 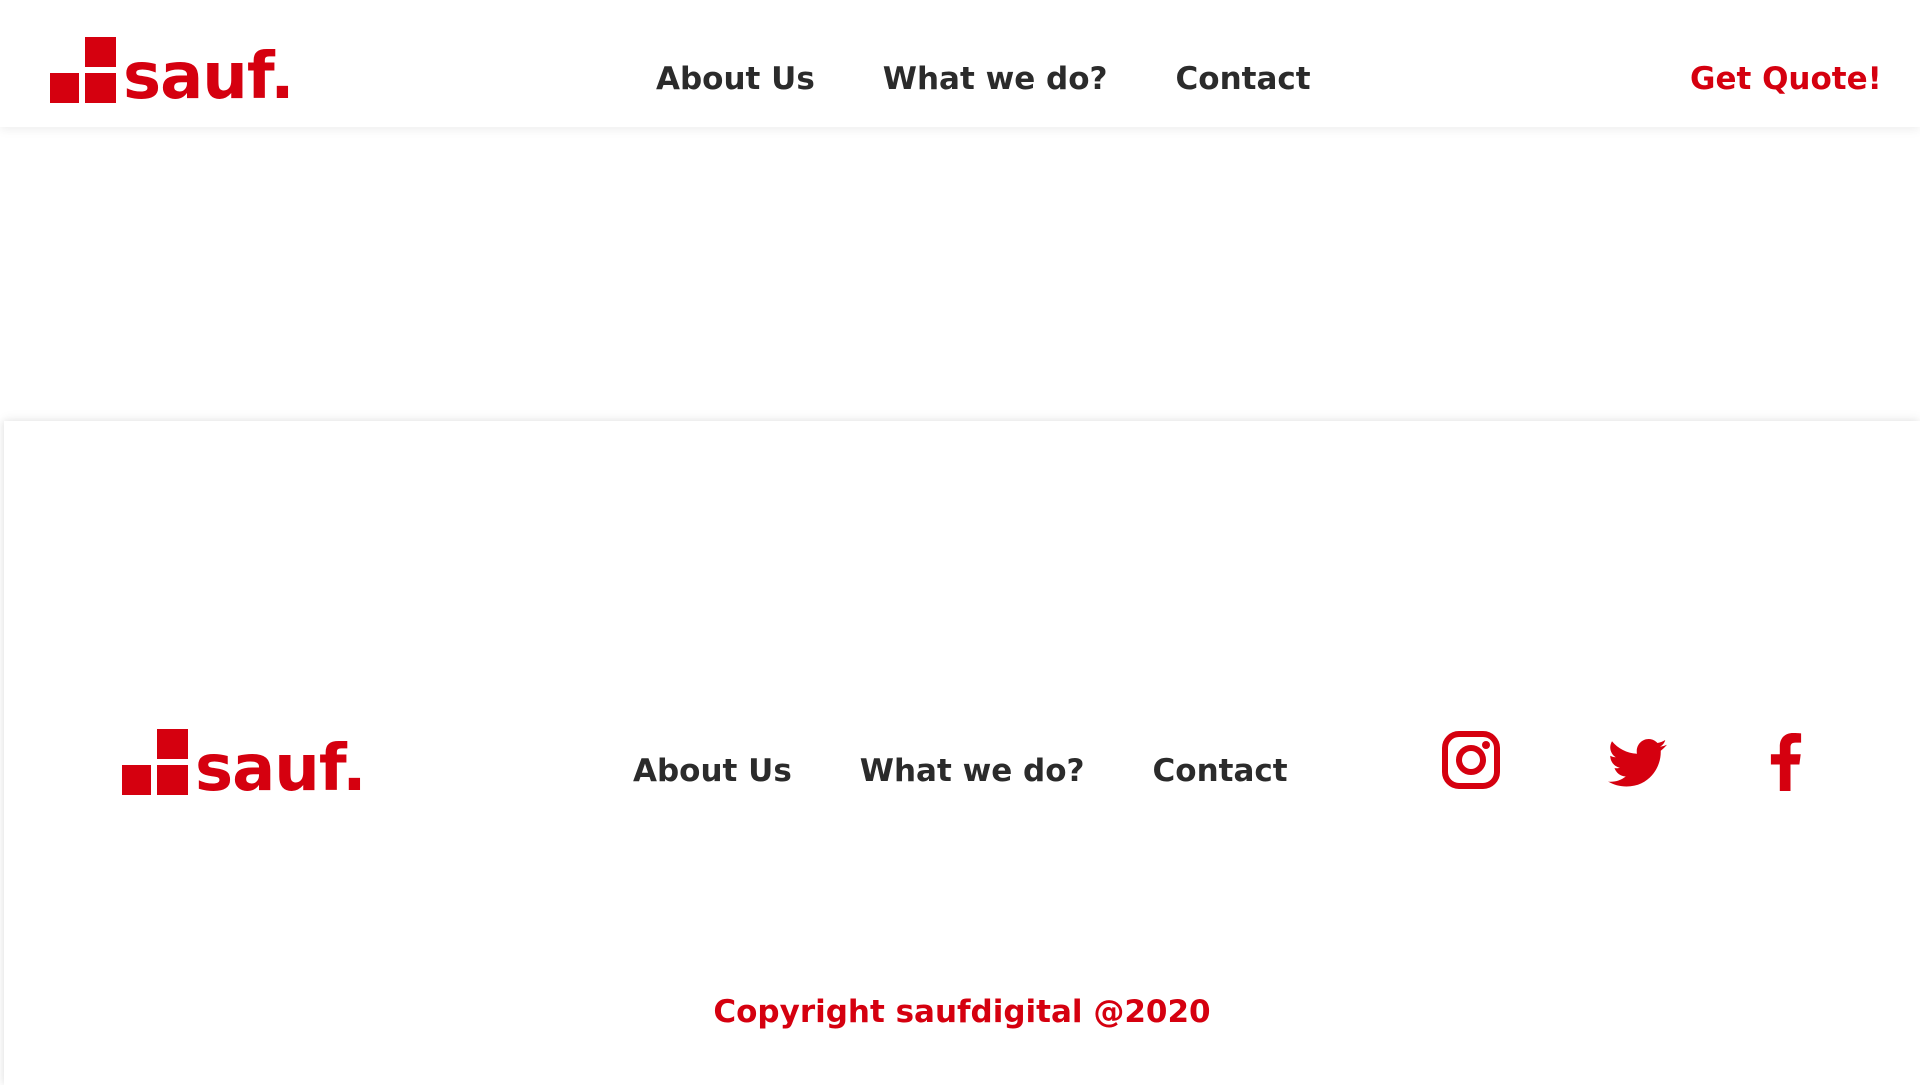 What do you see at coordinates (1243, 79) in the screenshot?
I see `nav-contact: Contact` at bounding box center [1243, 79].